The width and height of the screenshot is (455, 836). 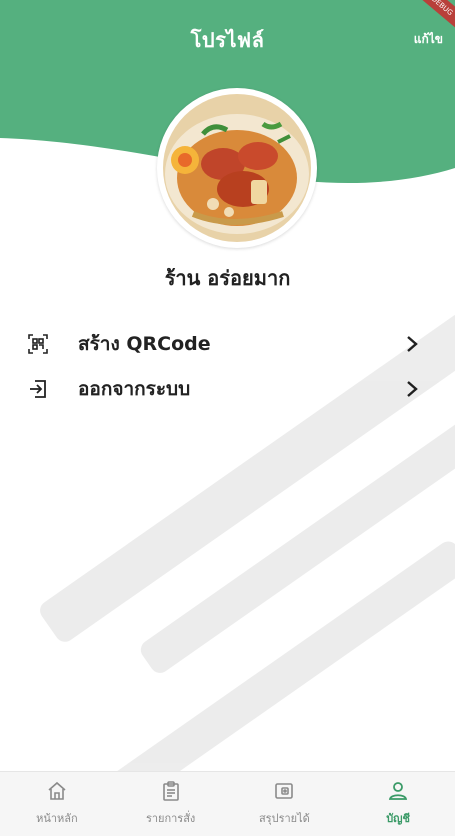 I want to click on qr-code-icon, so click(x=38, y=344).